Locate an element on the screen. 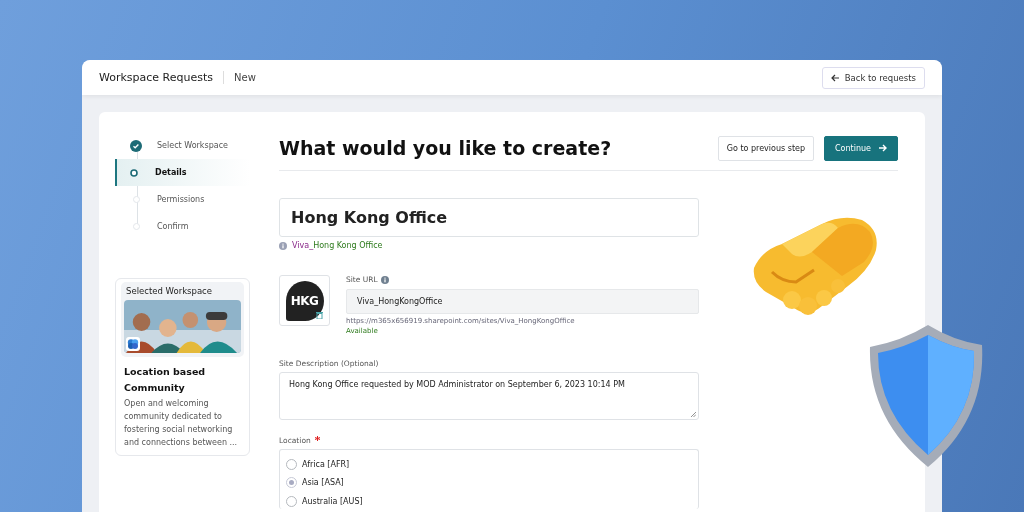 This screenshot has height=512, width=1024. step-item: Permissions is located at coordinates (182, 199).